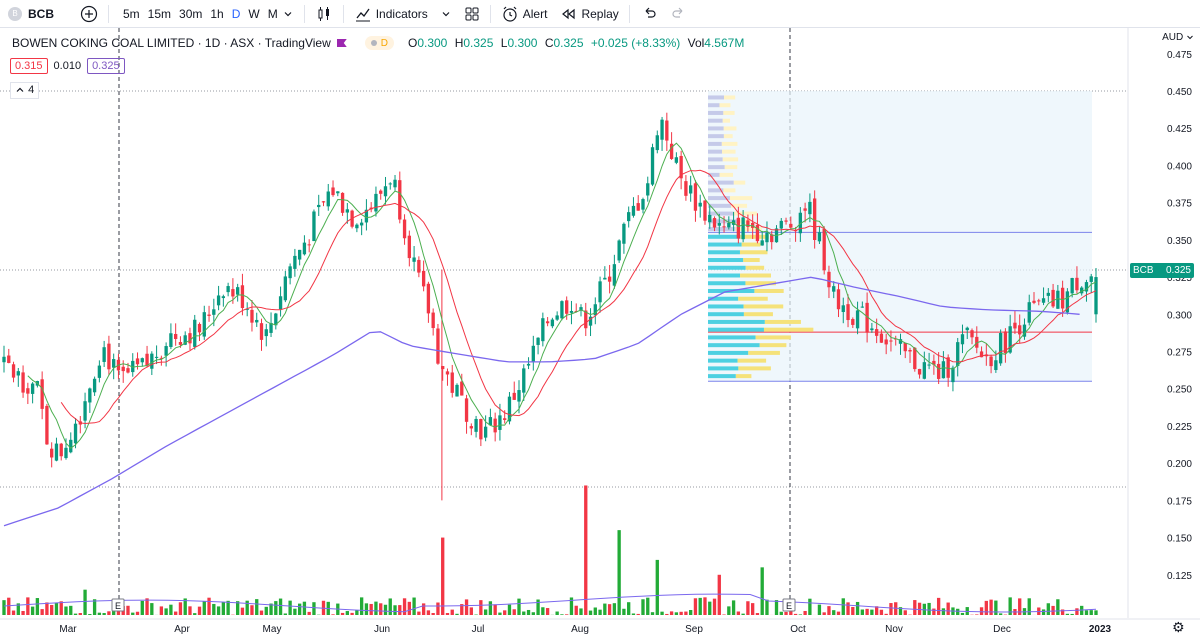 Image resolution: width=1200 pixels, height=637 pixels. I want to click on price-tick-label: 0.250, so click(1179, 390).